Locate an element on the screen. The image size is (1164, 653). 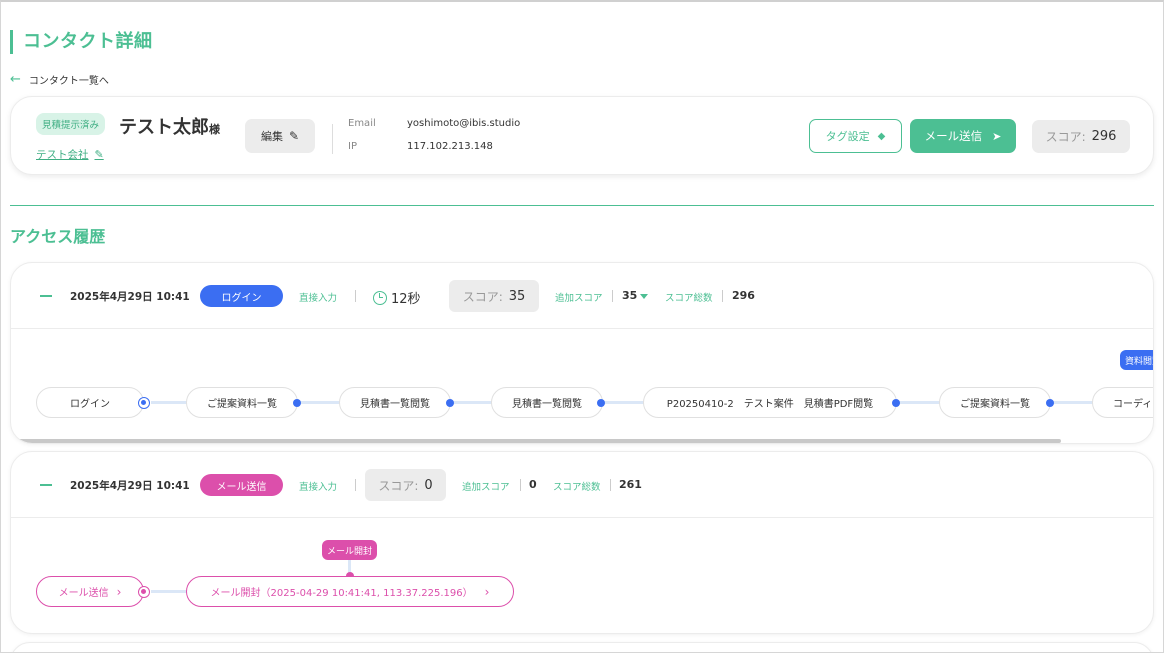
access-history-title: アクセス履歴 is located at coordinates (58, 236).